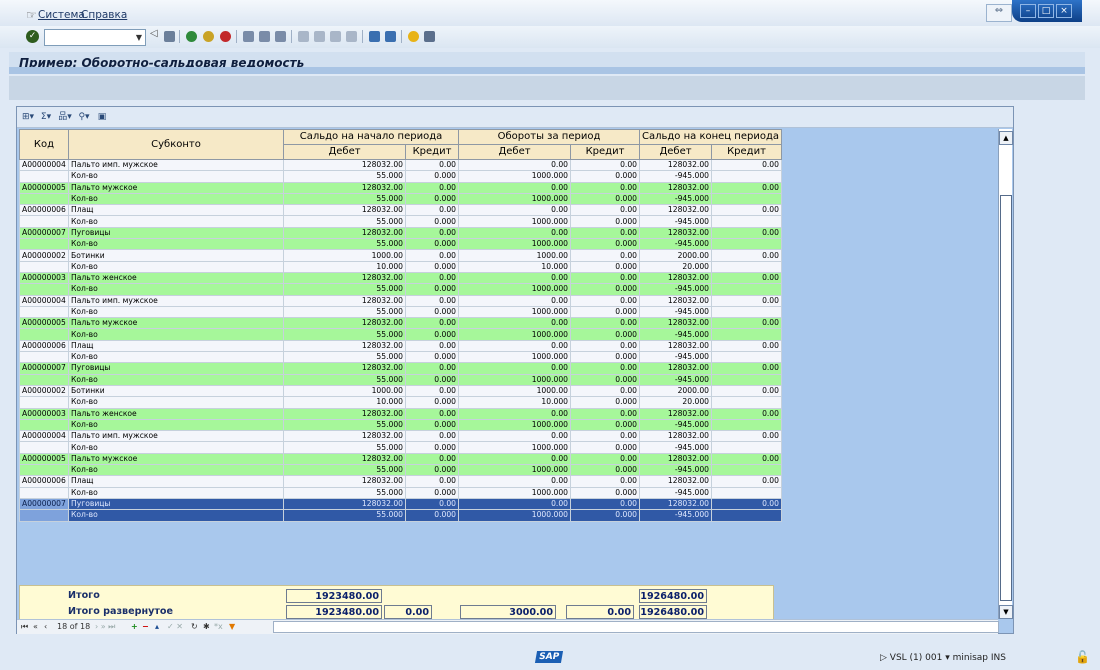 The image size is (1100, 670). I want to click on cell-code, so click(44, 289).